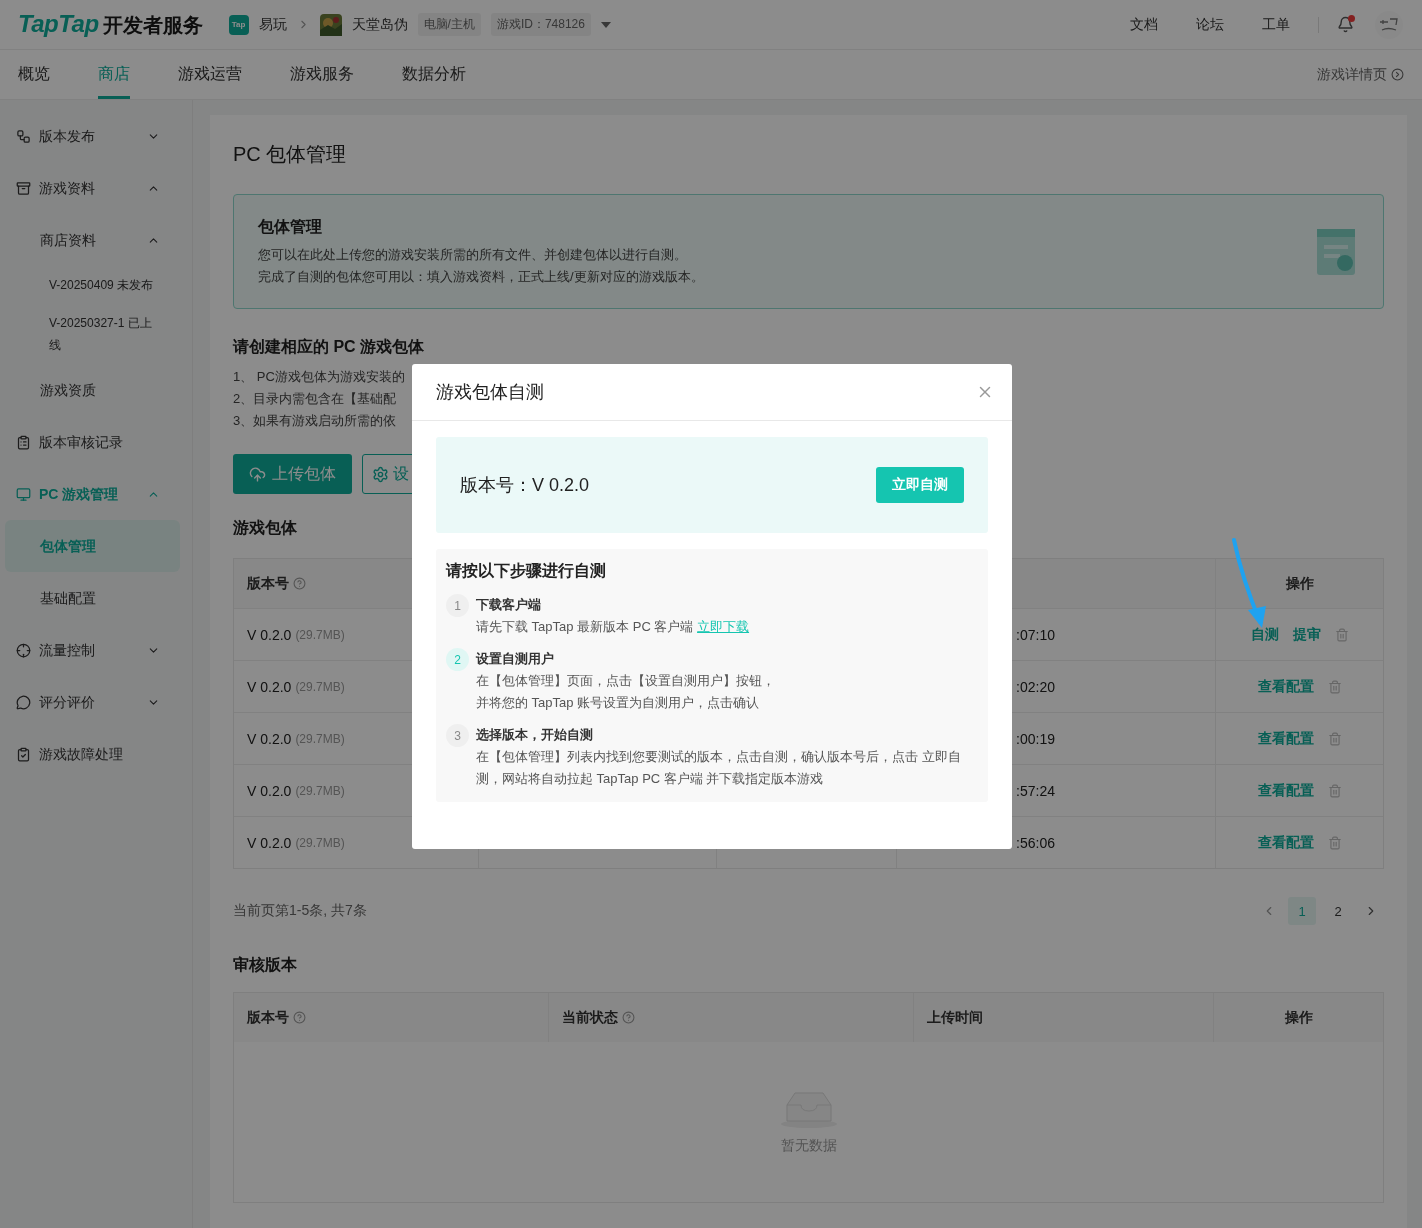 This screenshot has height=1228, width=1422. I want to click on steps-title: 请按以下步骤进行自测, so click(526, 571).